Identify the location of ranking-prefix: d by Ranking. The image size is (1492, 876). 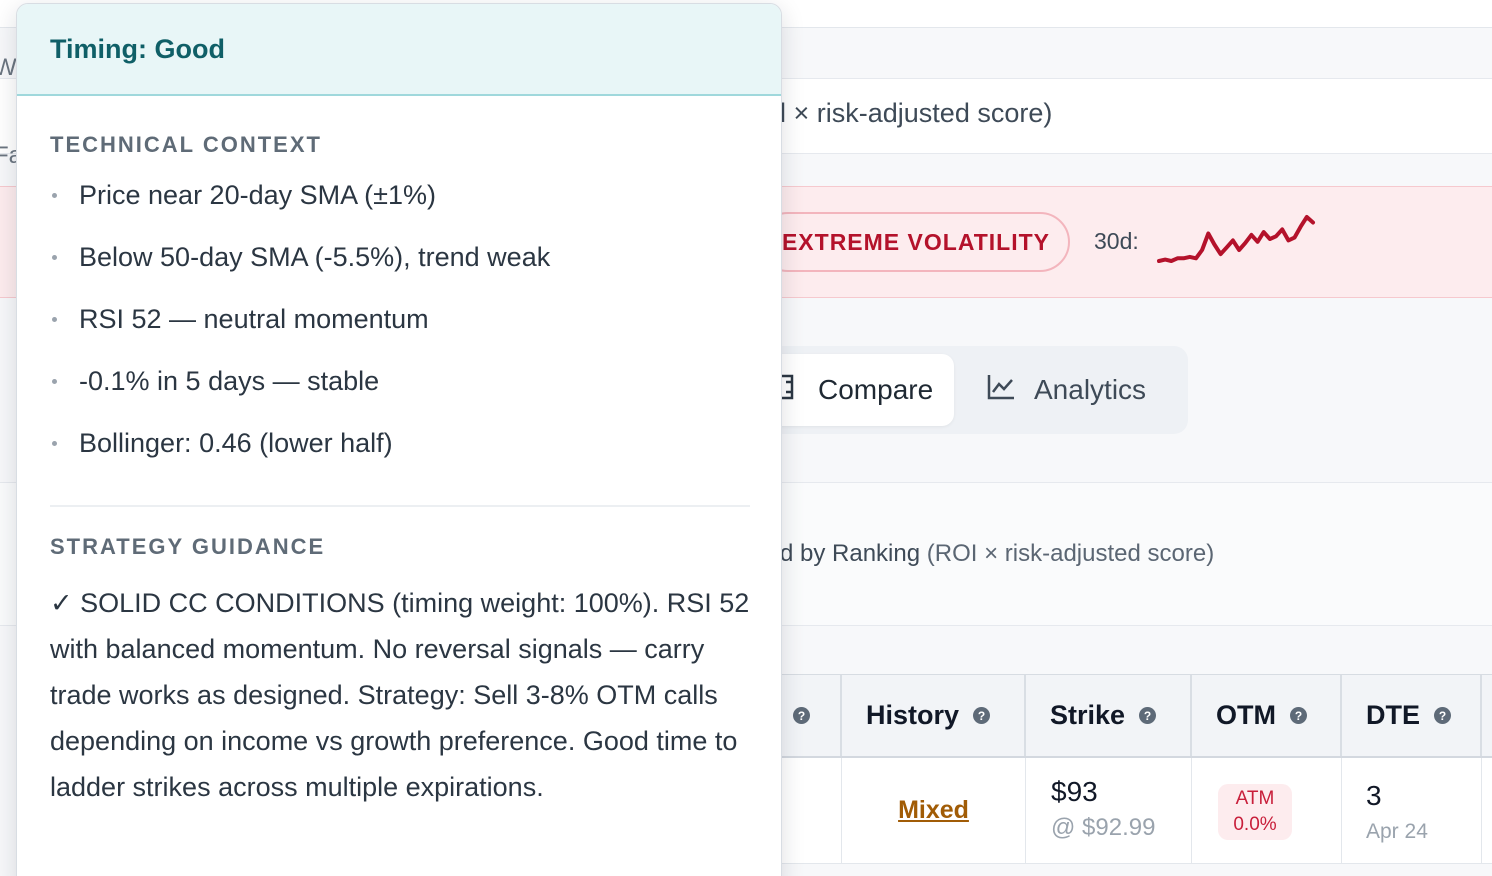
(850, 553).